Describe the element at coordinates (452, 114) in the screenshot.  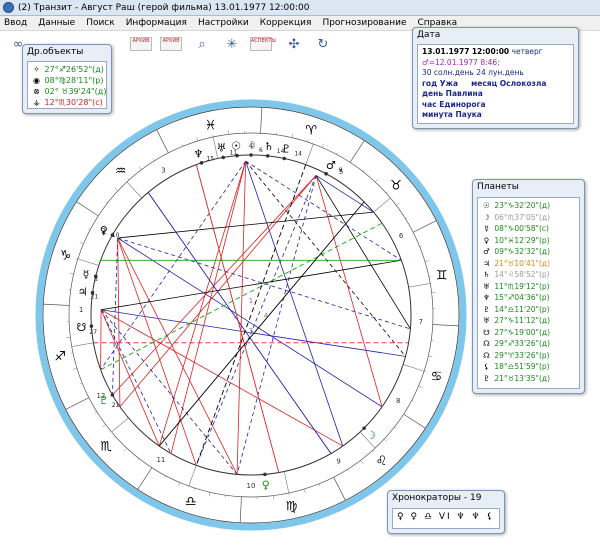
I see `minute-animal: минута Паука` at that location.